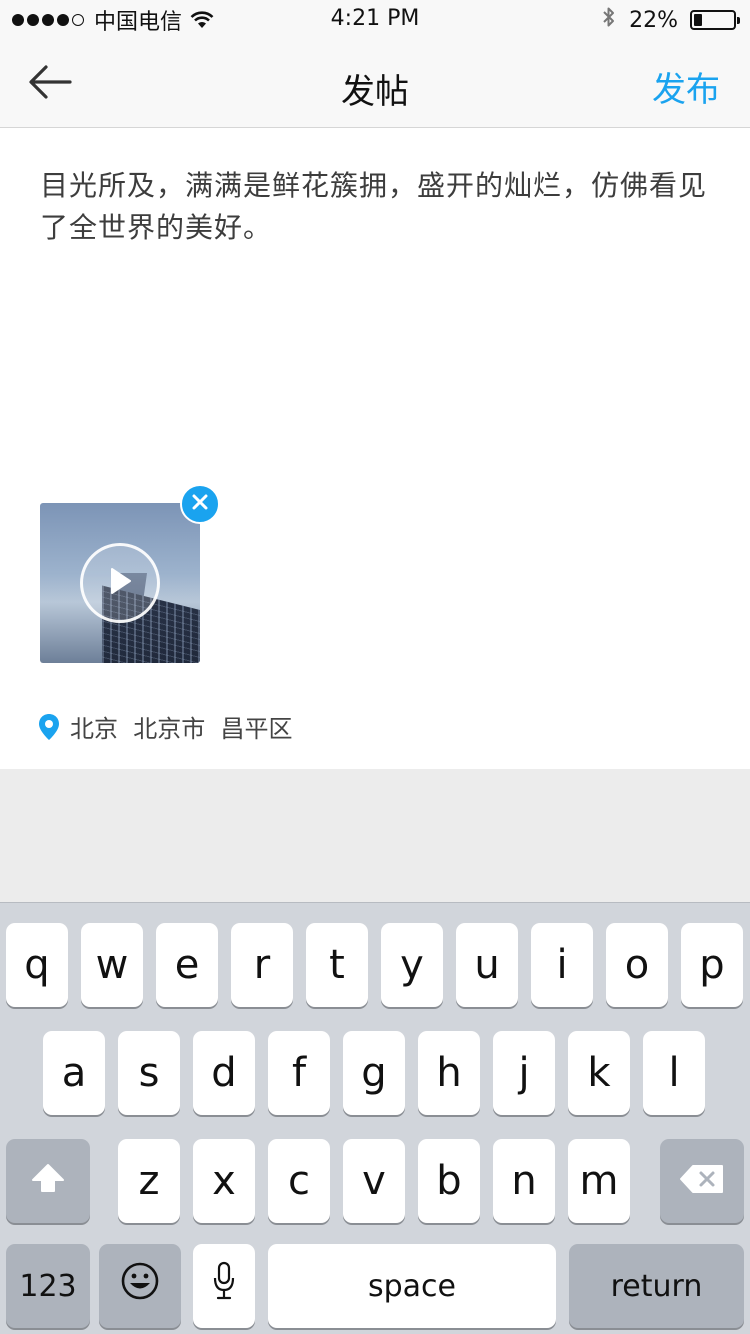  Describe the element at coordinates (674, 1073) in the screenshot. I see `key-l: l` at that location.